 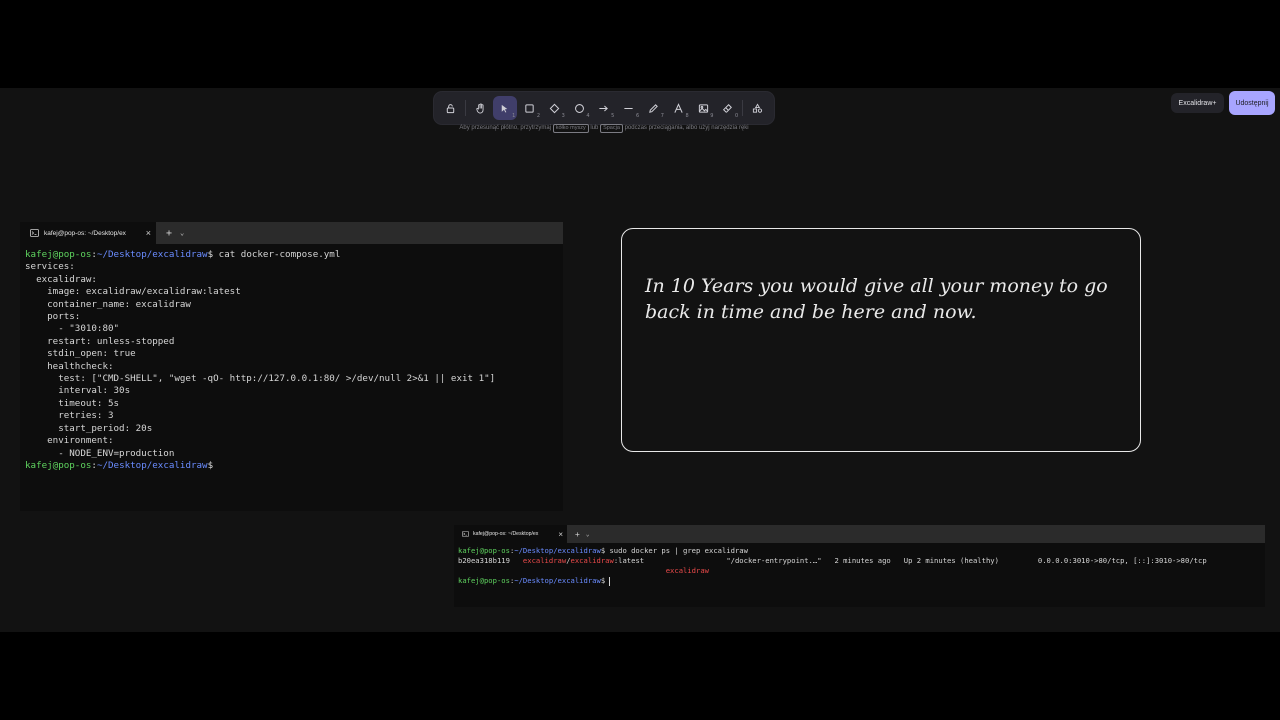 I want to click on output-line: image: excalidraw/excalidraw:latest, so click(x=133, y=292).